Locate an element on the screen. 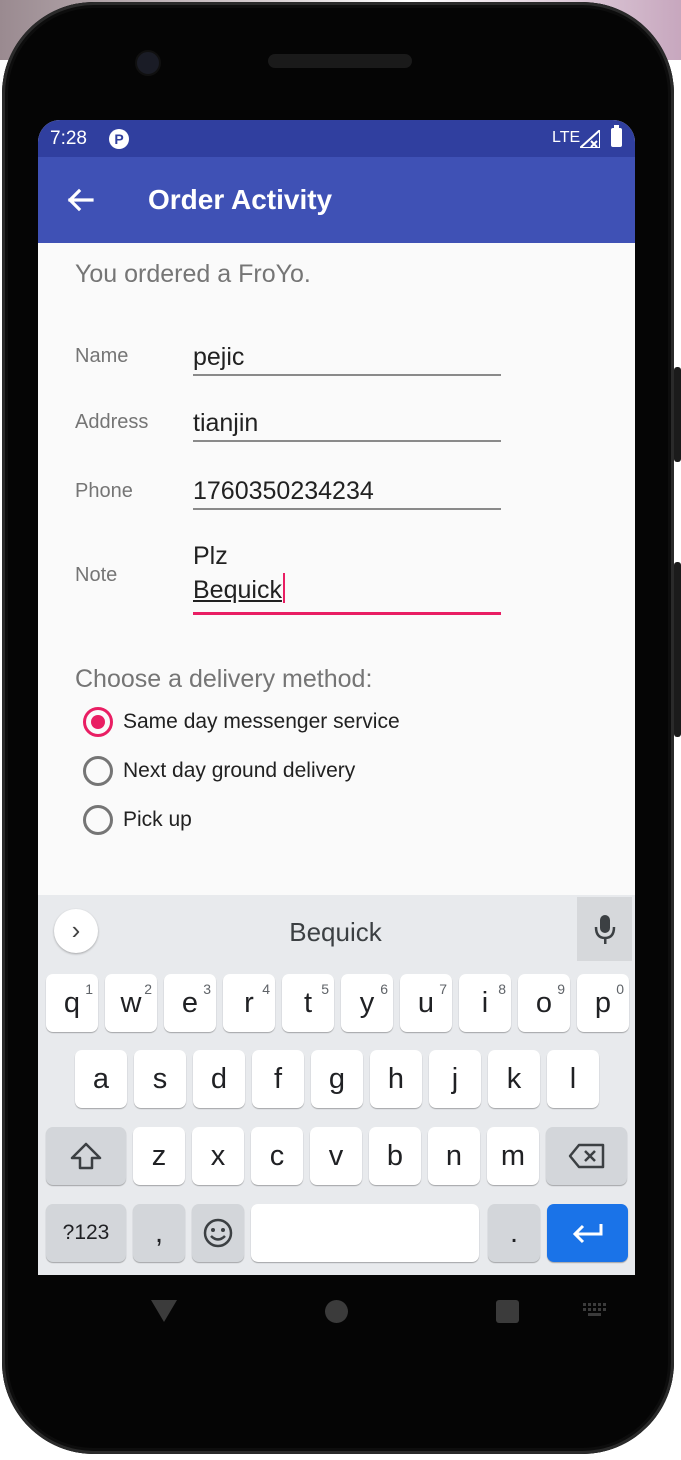  radio-label: Next day ground delivery is located at coordinates (239, 770).